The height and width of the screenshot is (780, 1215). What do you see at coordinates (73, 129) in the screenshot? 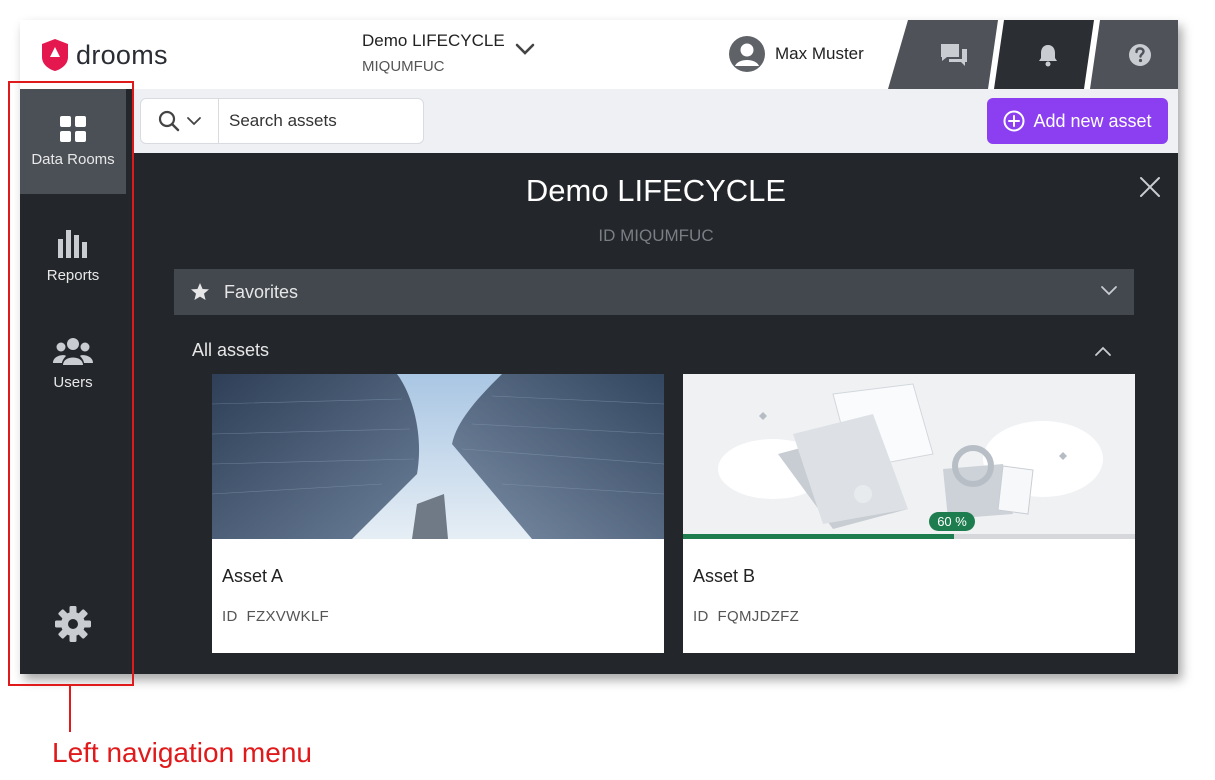
I see `grid-icon` at bounding box center [73, 129].